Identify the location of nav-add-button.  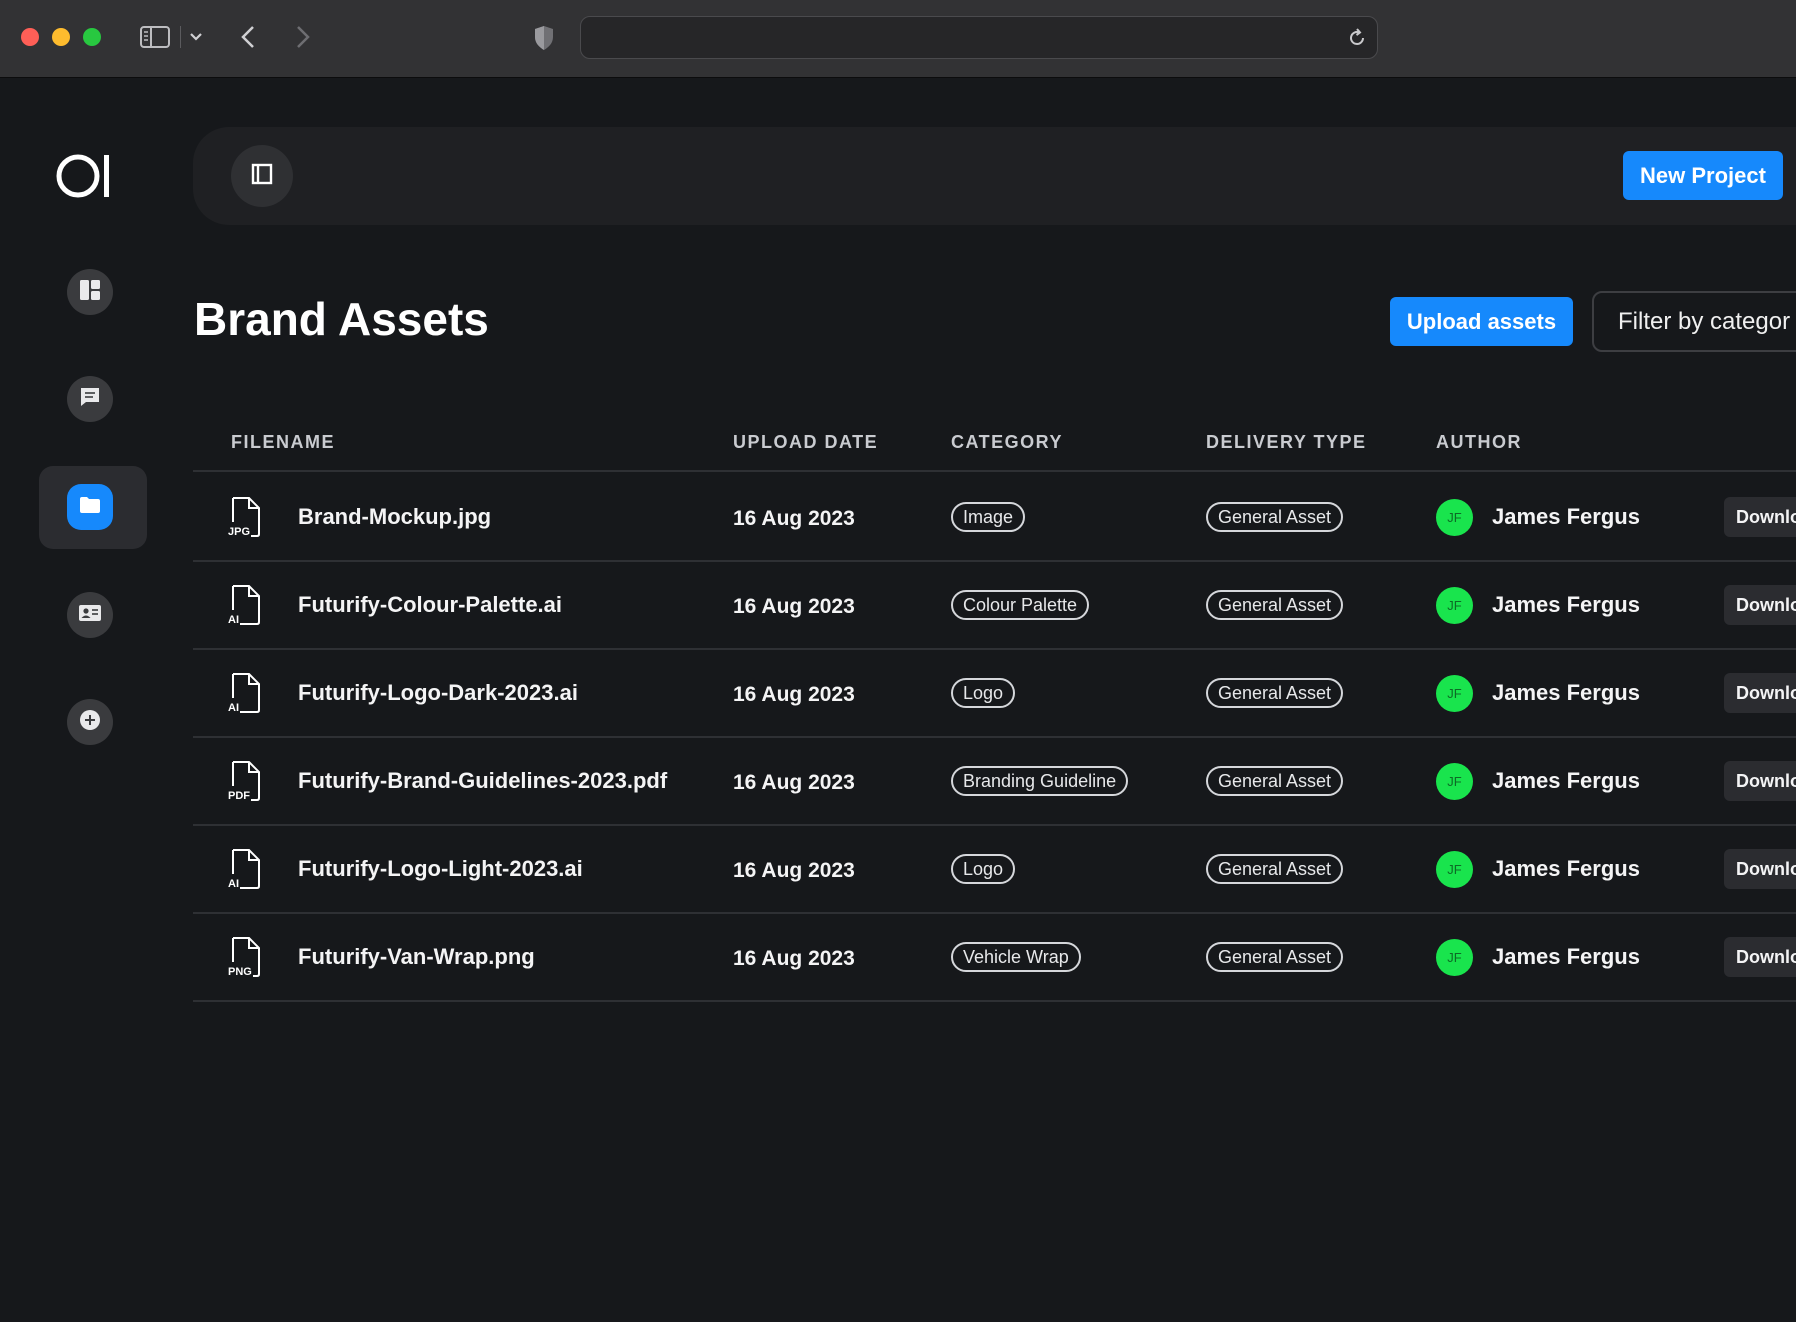
(90, 722).